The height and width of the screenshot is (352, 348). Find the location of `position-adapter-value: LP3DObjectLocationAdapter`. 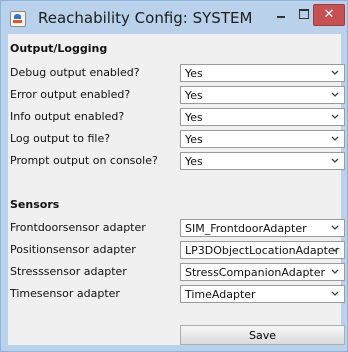

position-adapter-value: LP3DObjectLocationAdapter is located at coordinates (262, 250).